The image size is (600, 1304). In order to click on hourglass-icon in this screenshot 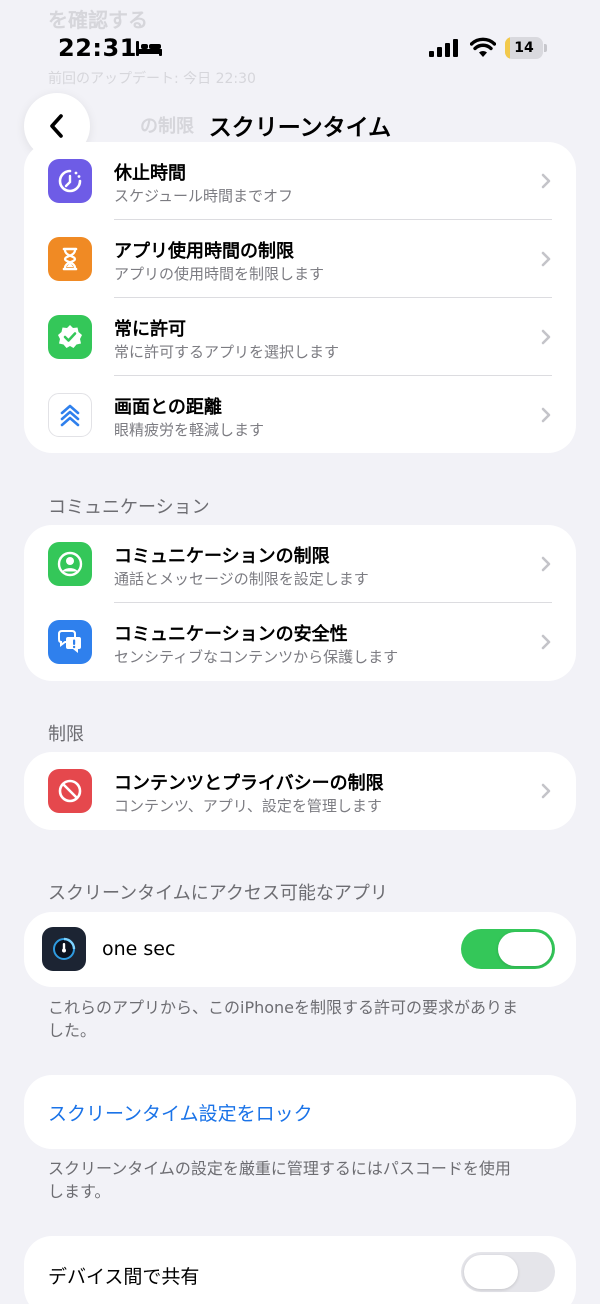, I will do `click(70, 259)`.